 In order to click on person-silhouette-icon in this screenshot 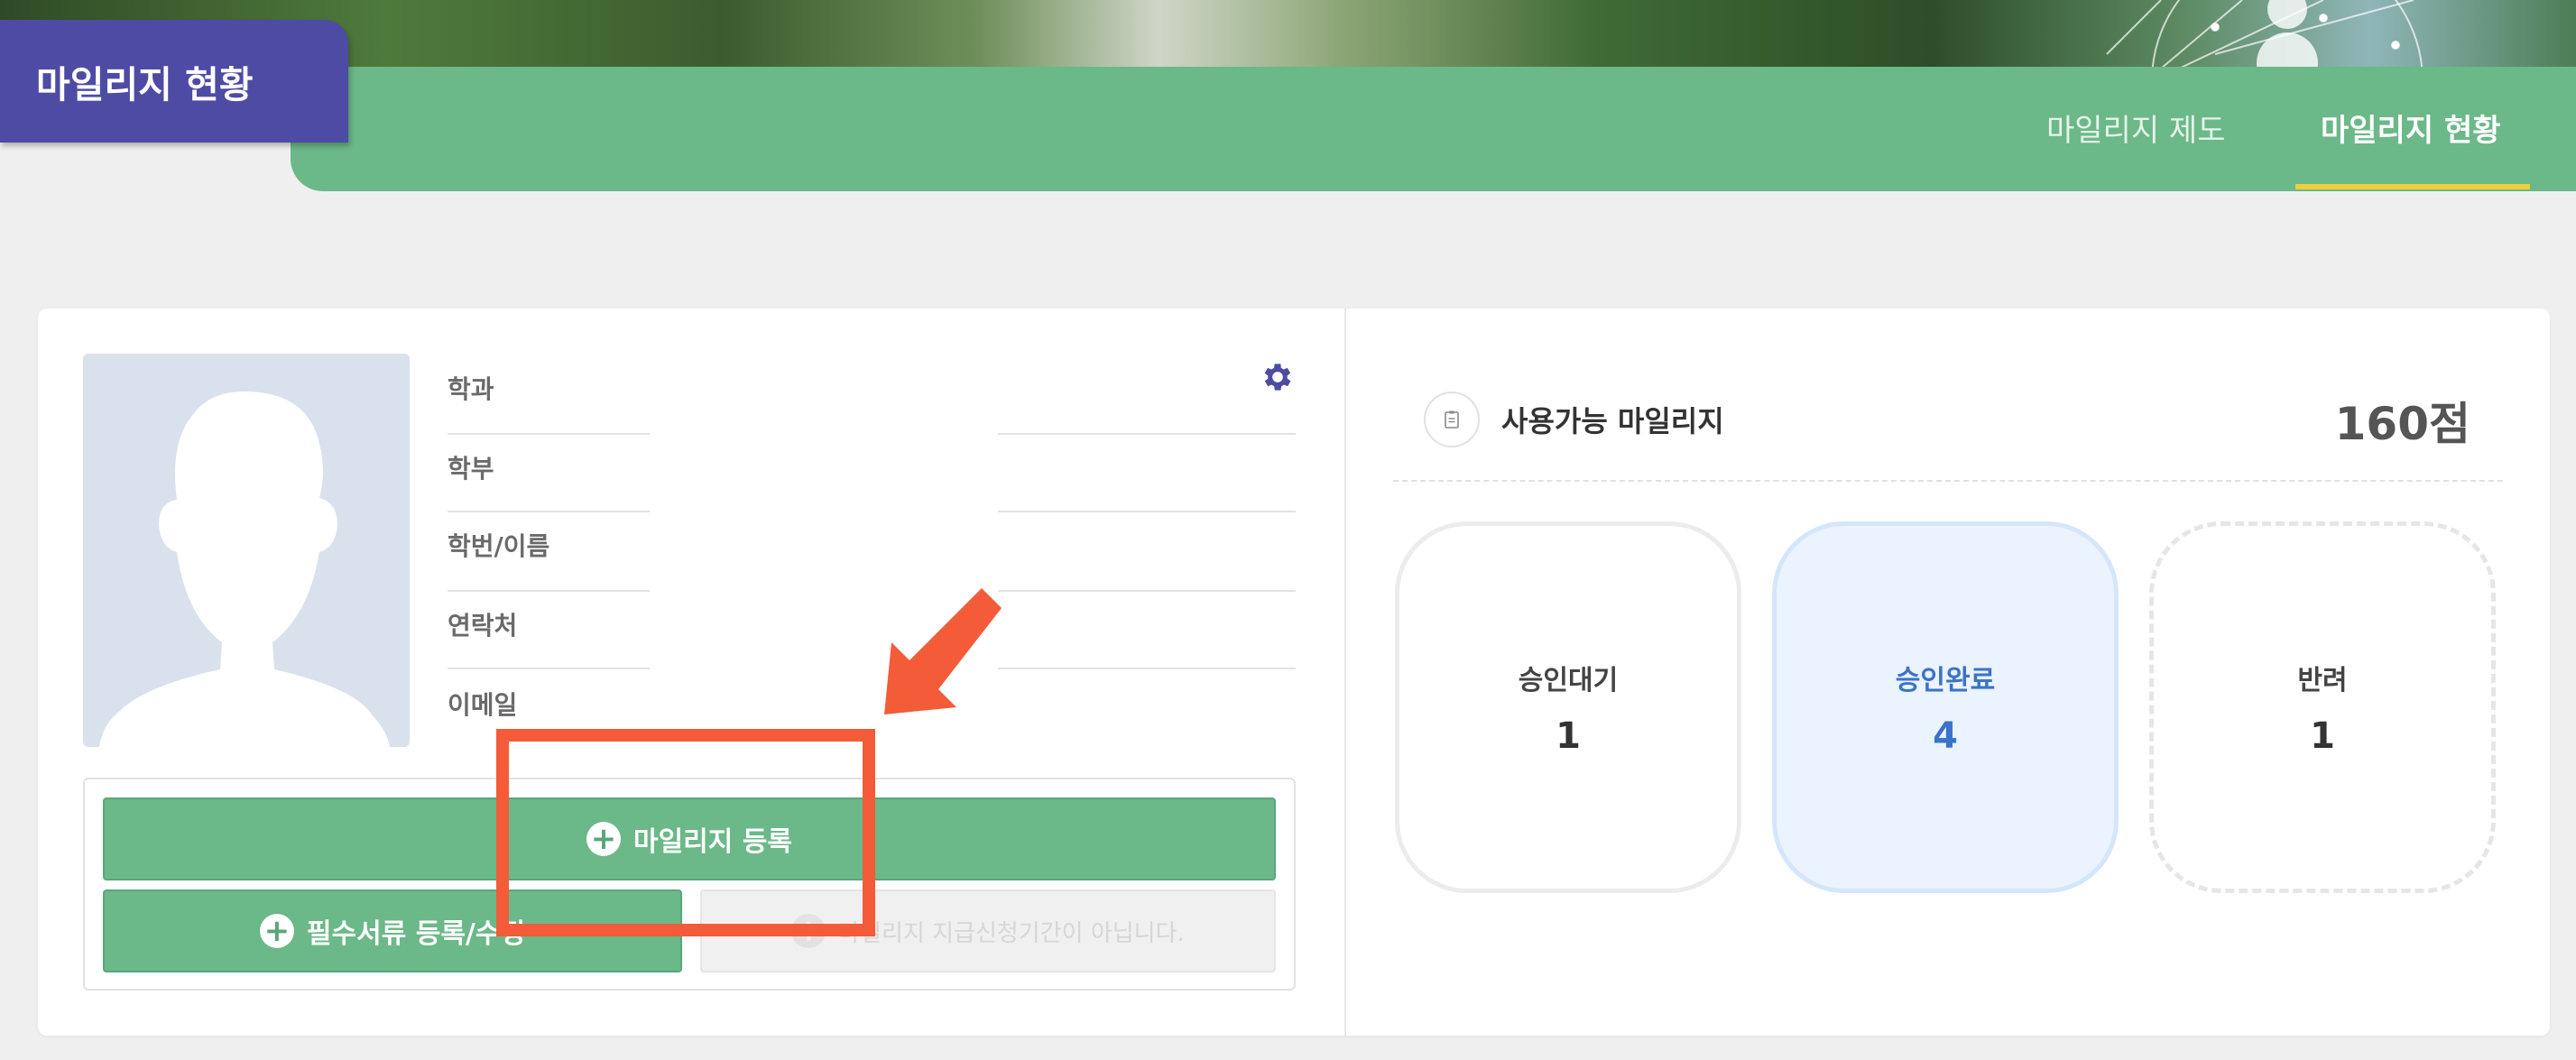, I will do `click(244, 569)`.